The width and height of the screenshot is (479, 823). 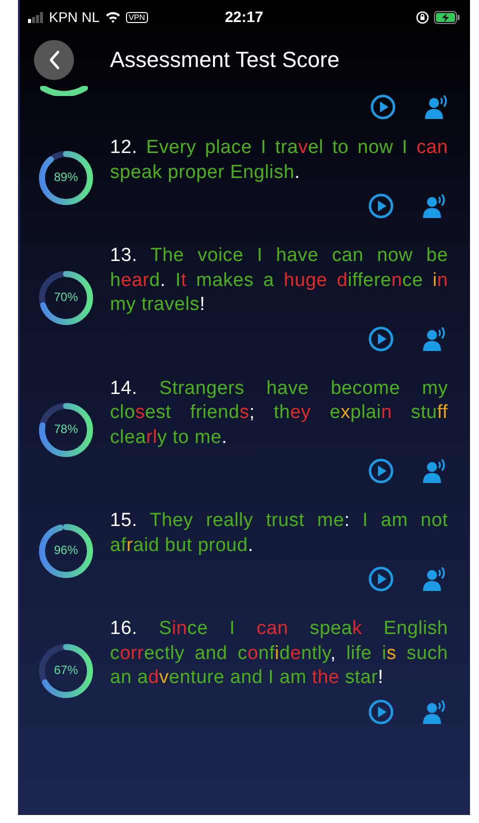 What do you see at coordinates (279, 653) in the screenshot?
I see `sentence-text: 16. Since I can speak English correctly and confidently, life is such an adventure and I am the star!` at bounding box center [279, 653].